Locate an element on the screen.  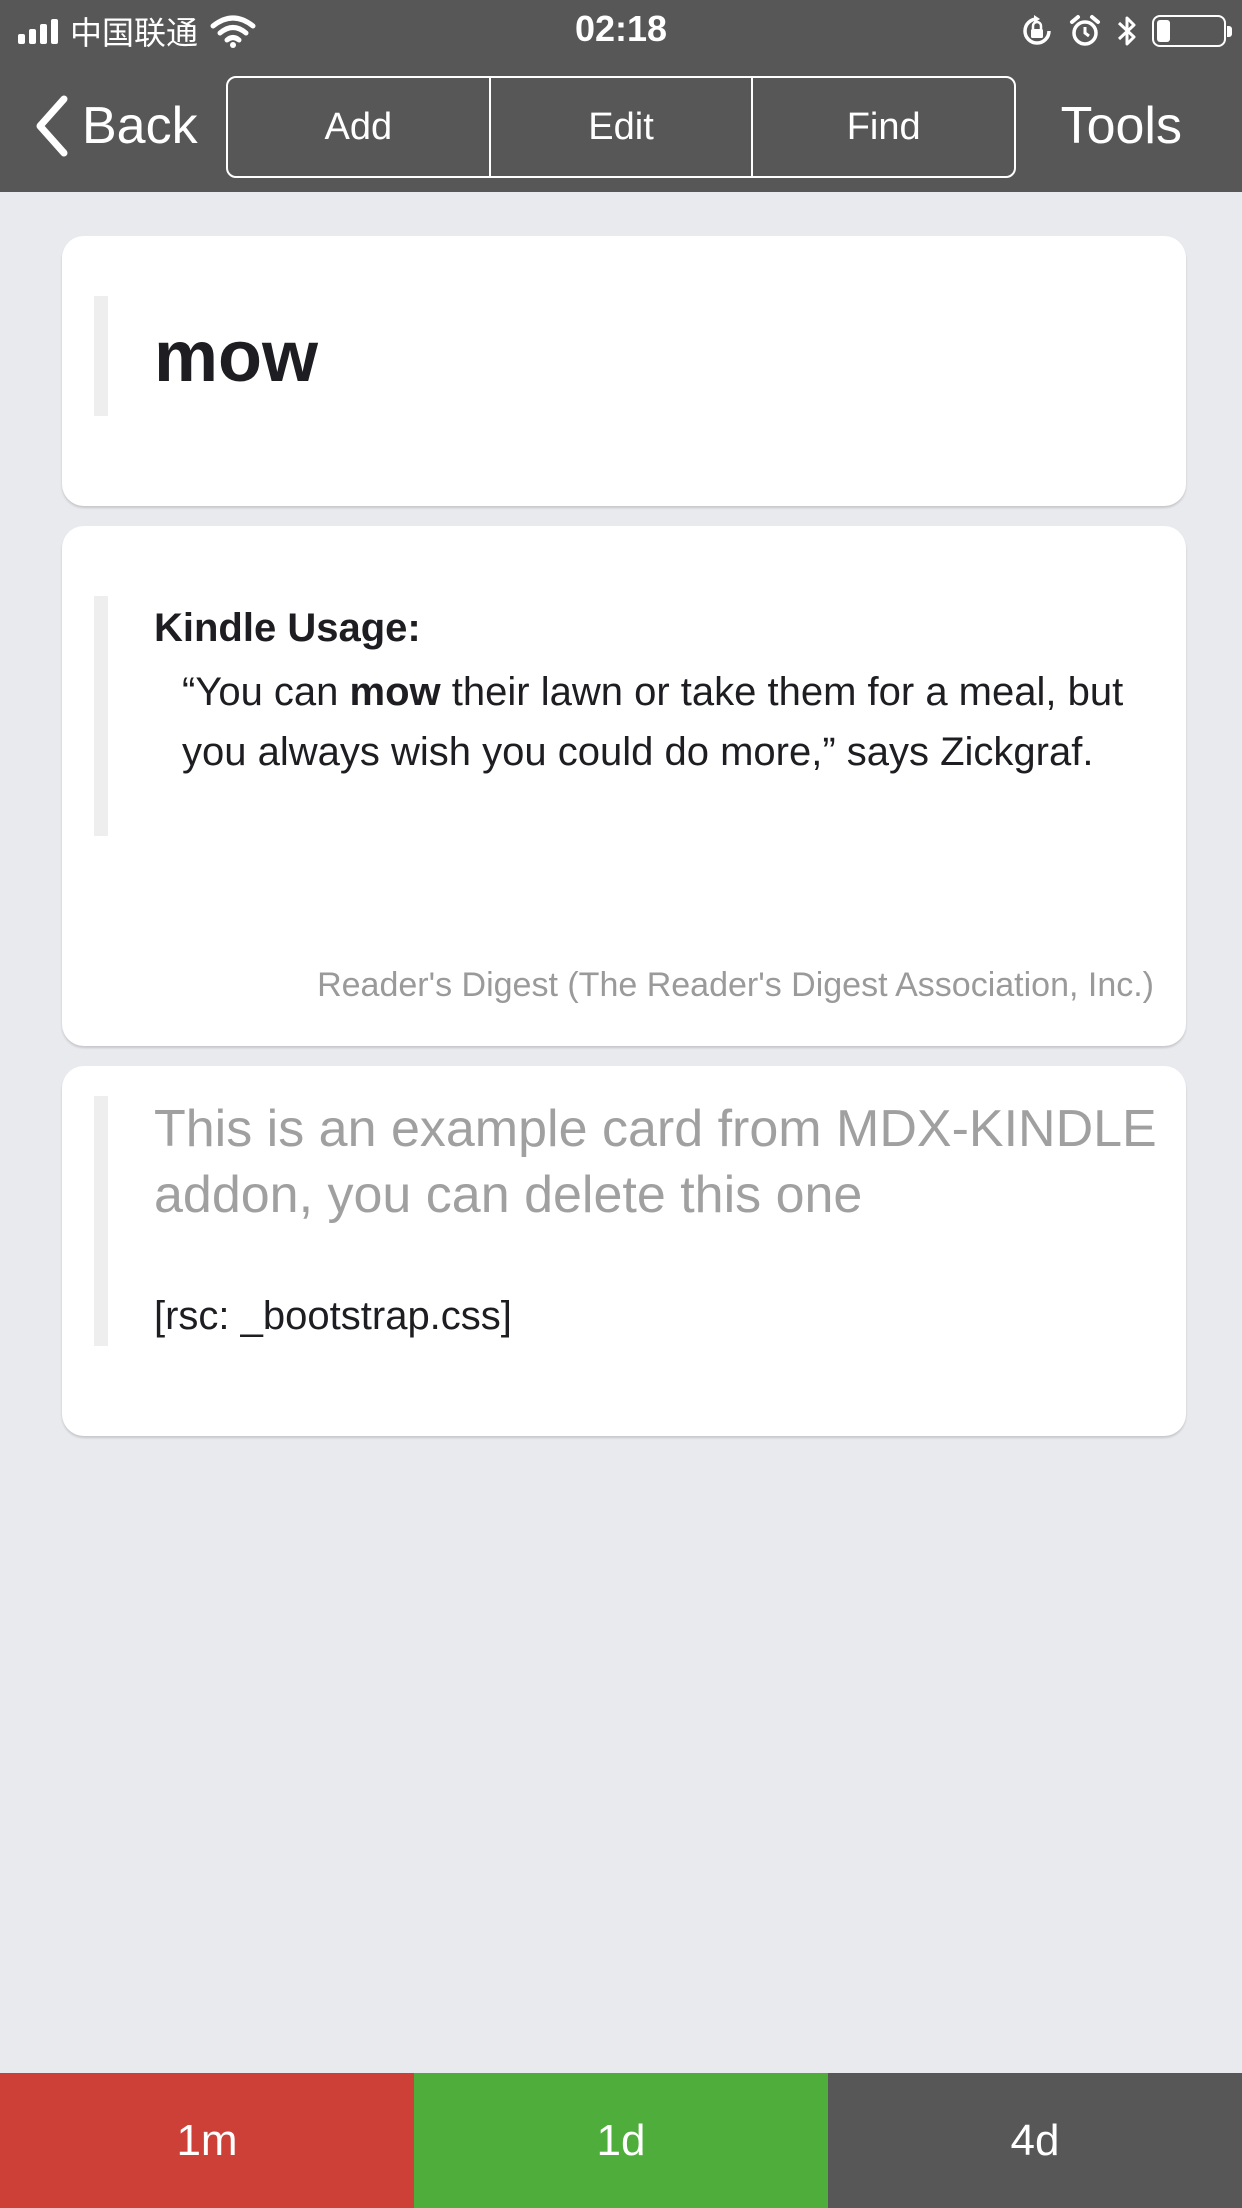
answer-button-again: 1m is located at coordinates (207, 2140).